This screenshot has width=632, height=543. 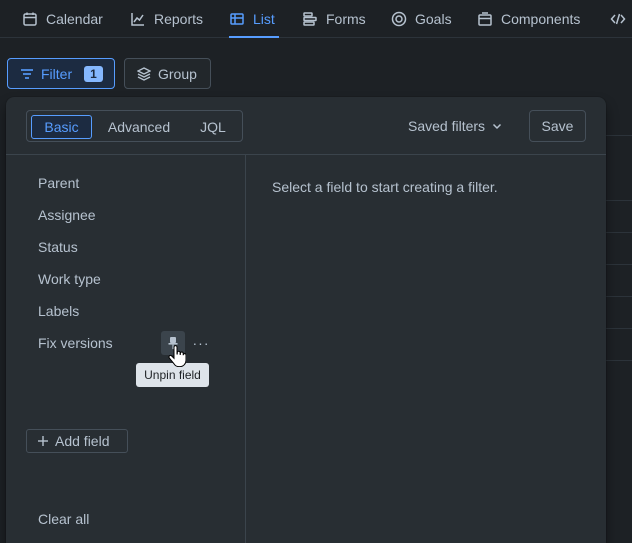 What do you see at coordinates (69, 279) in the screenshot?
I see `field-item-work-type: Work type` at bounding box center [69, 279].